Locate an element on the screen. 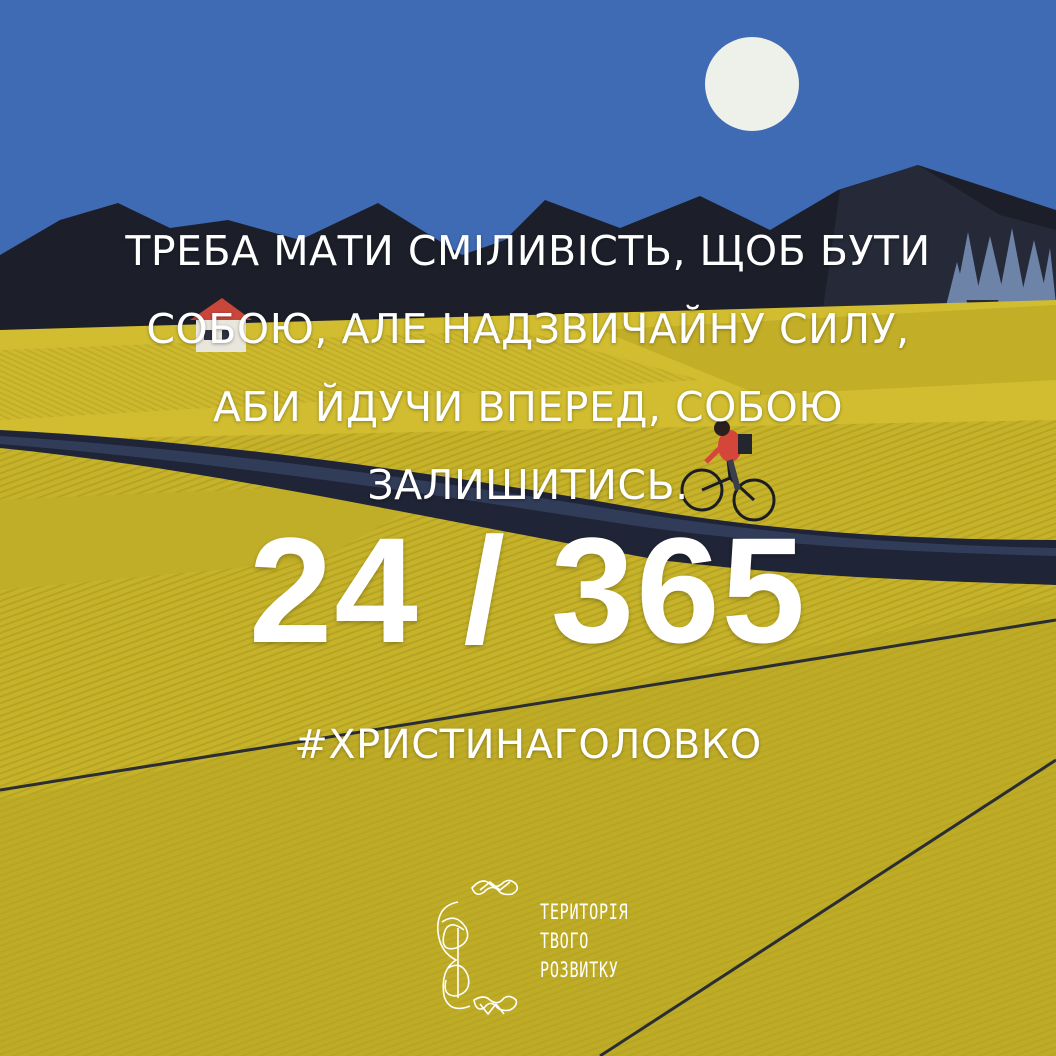 The height and width of the screenshot is (1056, 1056). moon-icon is located at coordinates (752, 84).